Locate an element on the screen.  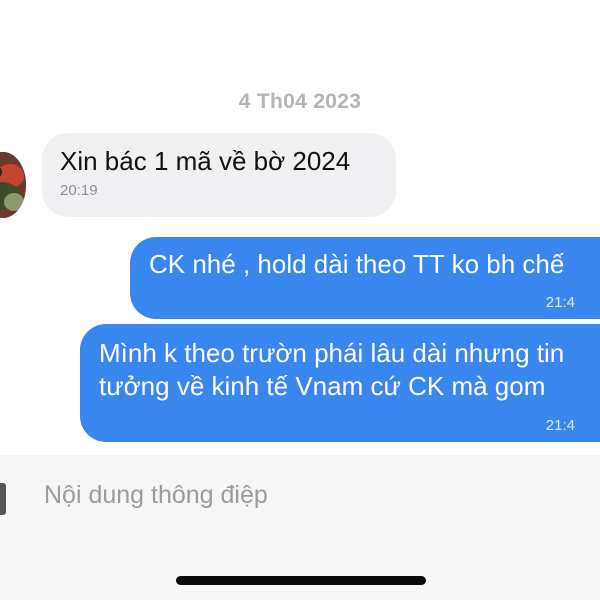
avatar-image is located at coordinates (13, 185).